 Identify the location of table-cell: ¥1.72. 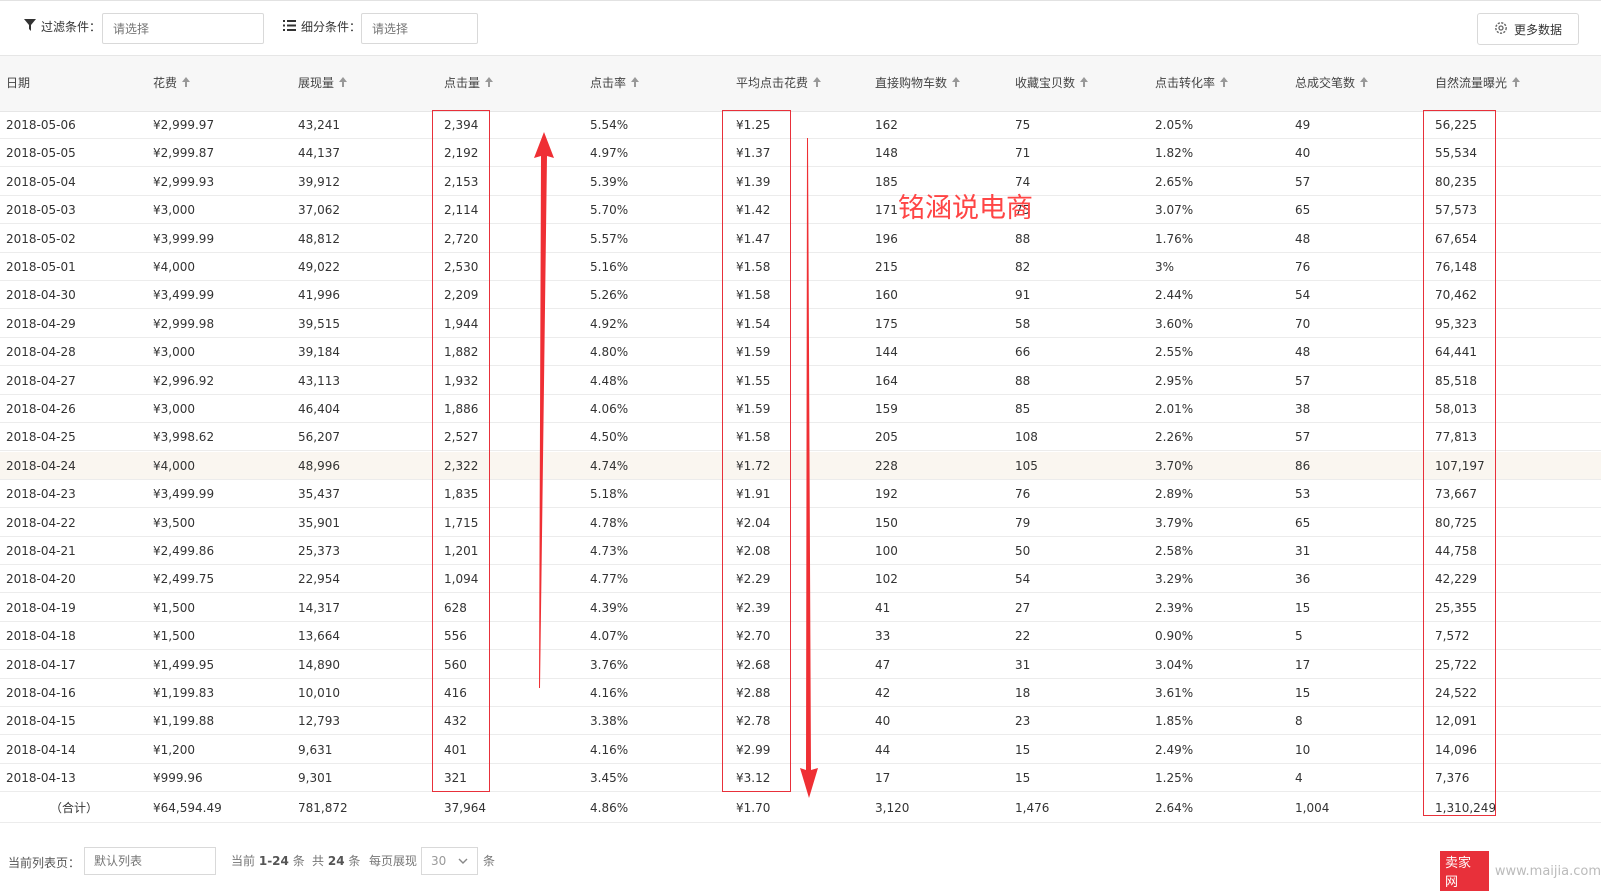
(753, 466).